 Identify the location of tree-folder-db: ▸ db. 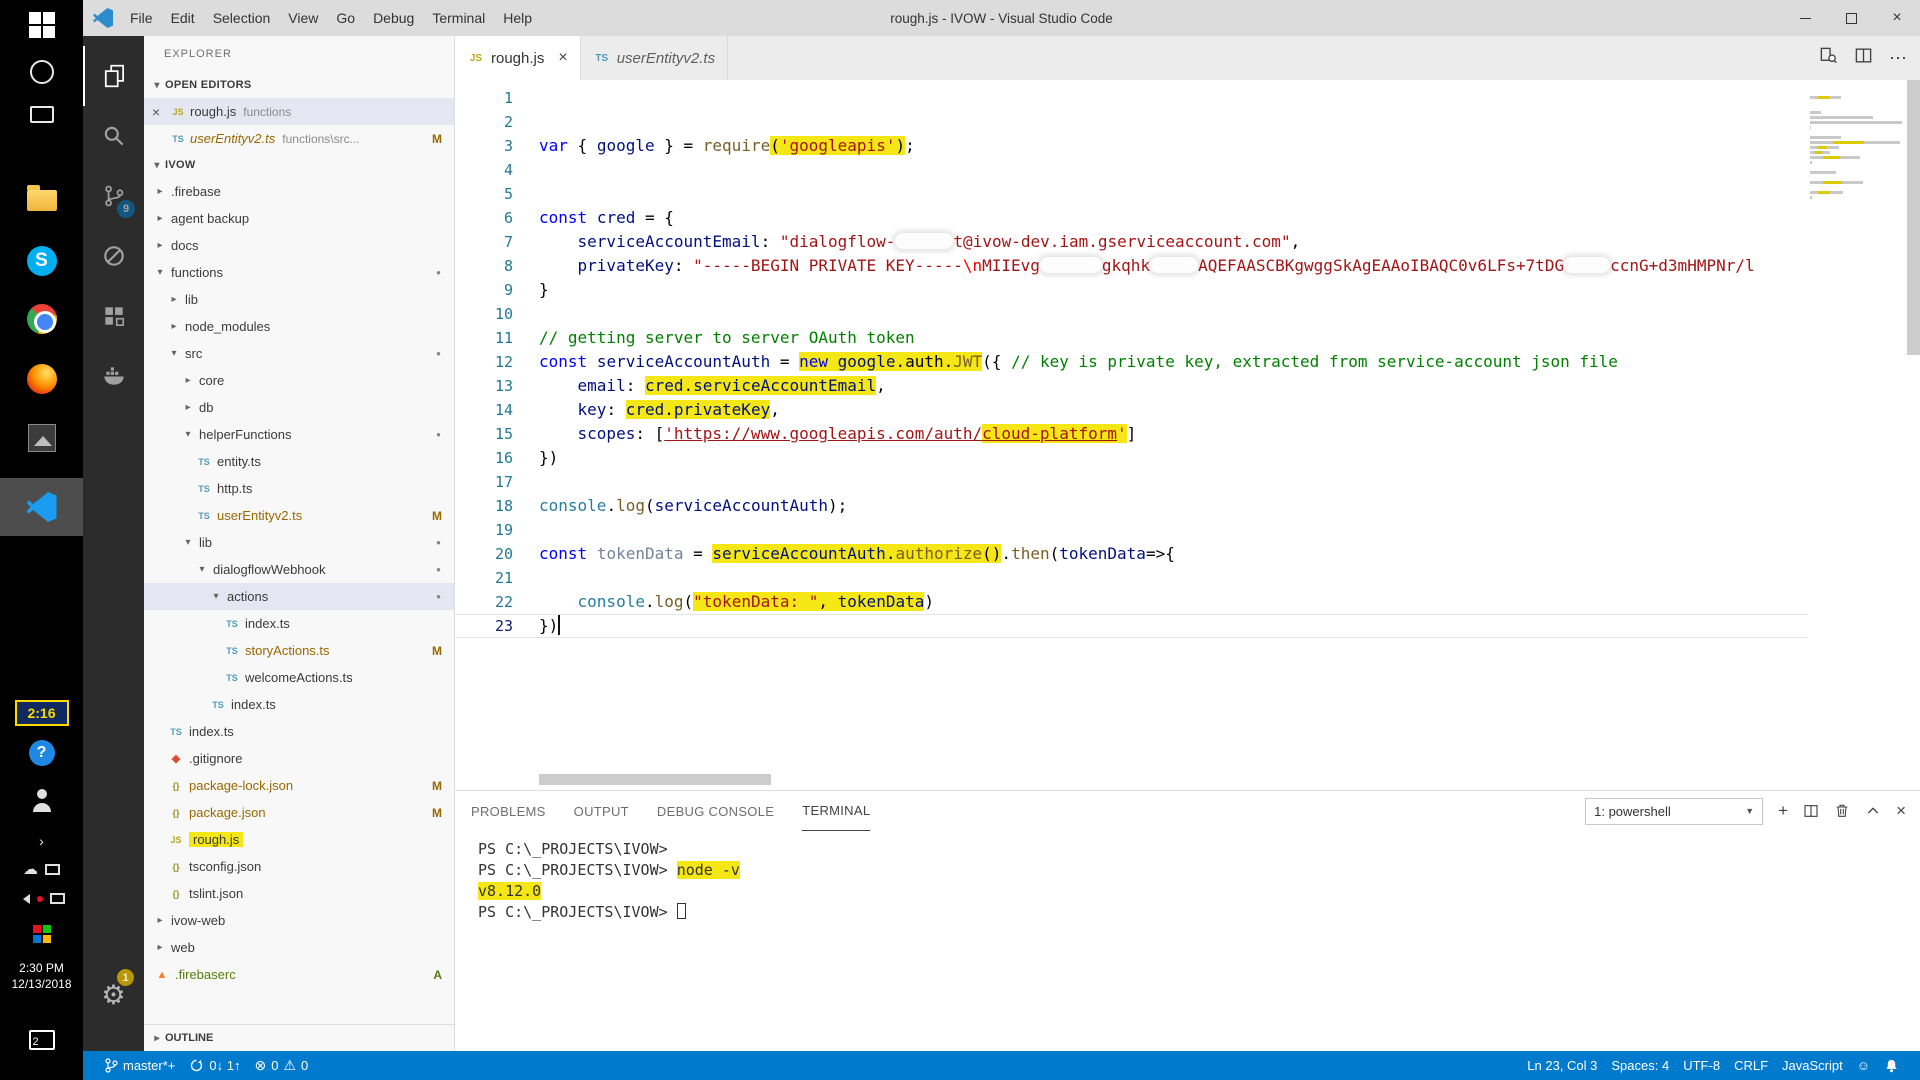
(299, 407).